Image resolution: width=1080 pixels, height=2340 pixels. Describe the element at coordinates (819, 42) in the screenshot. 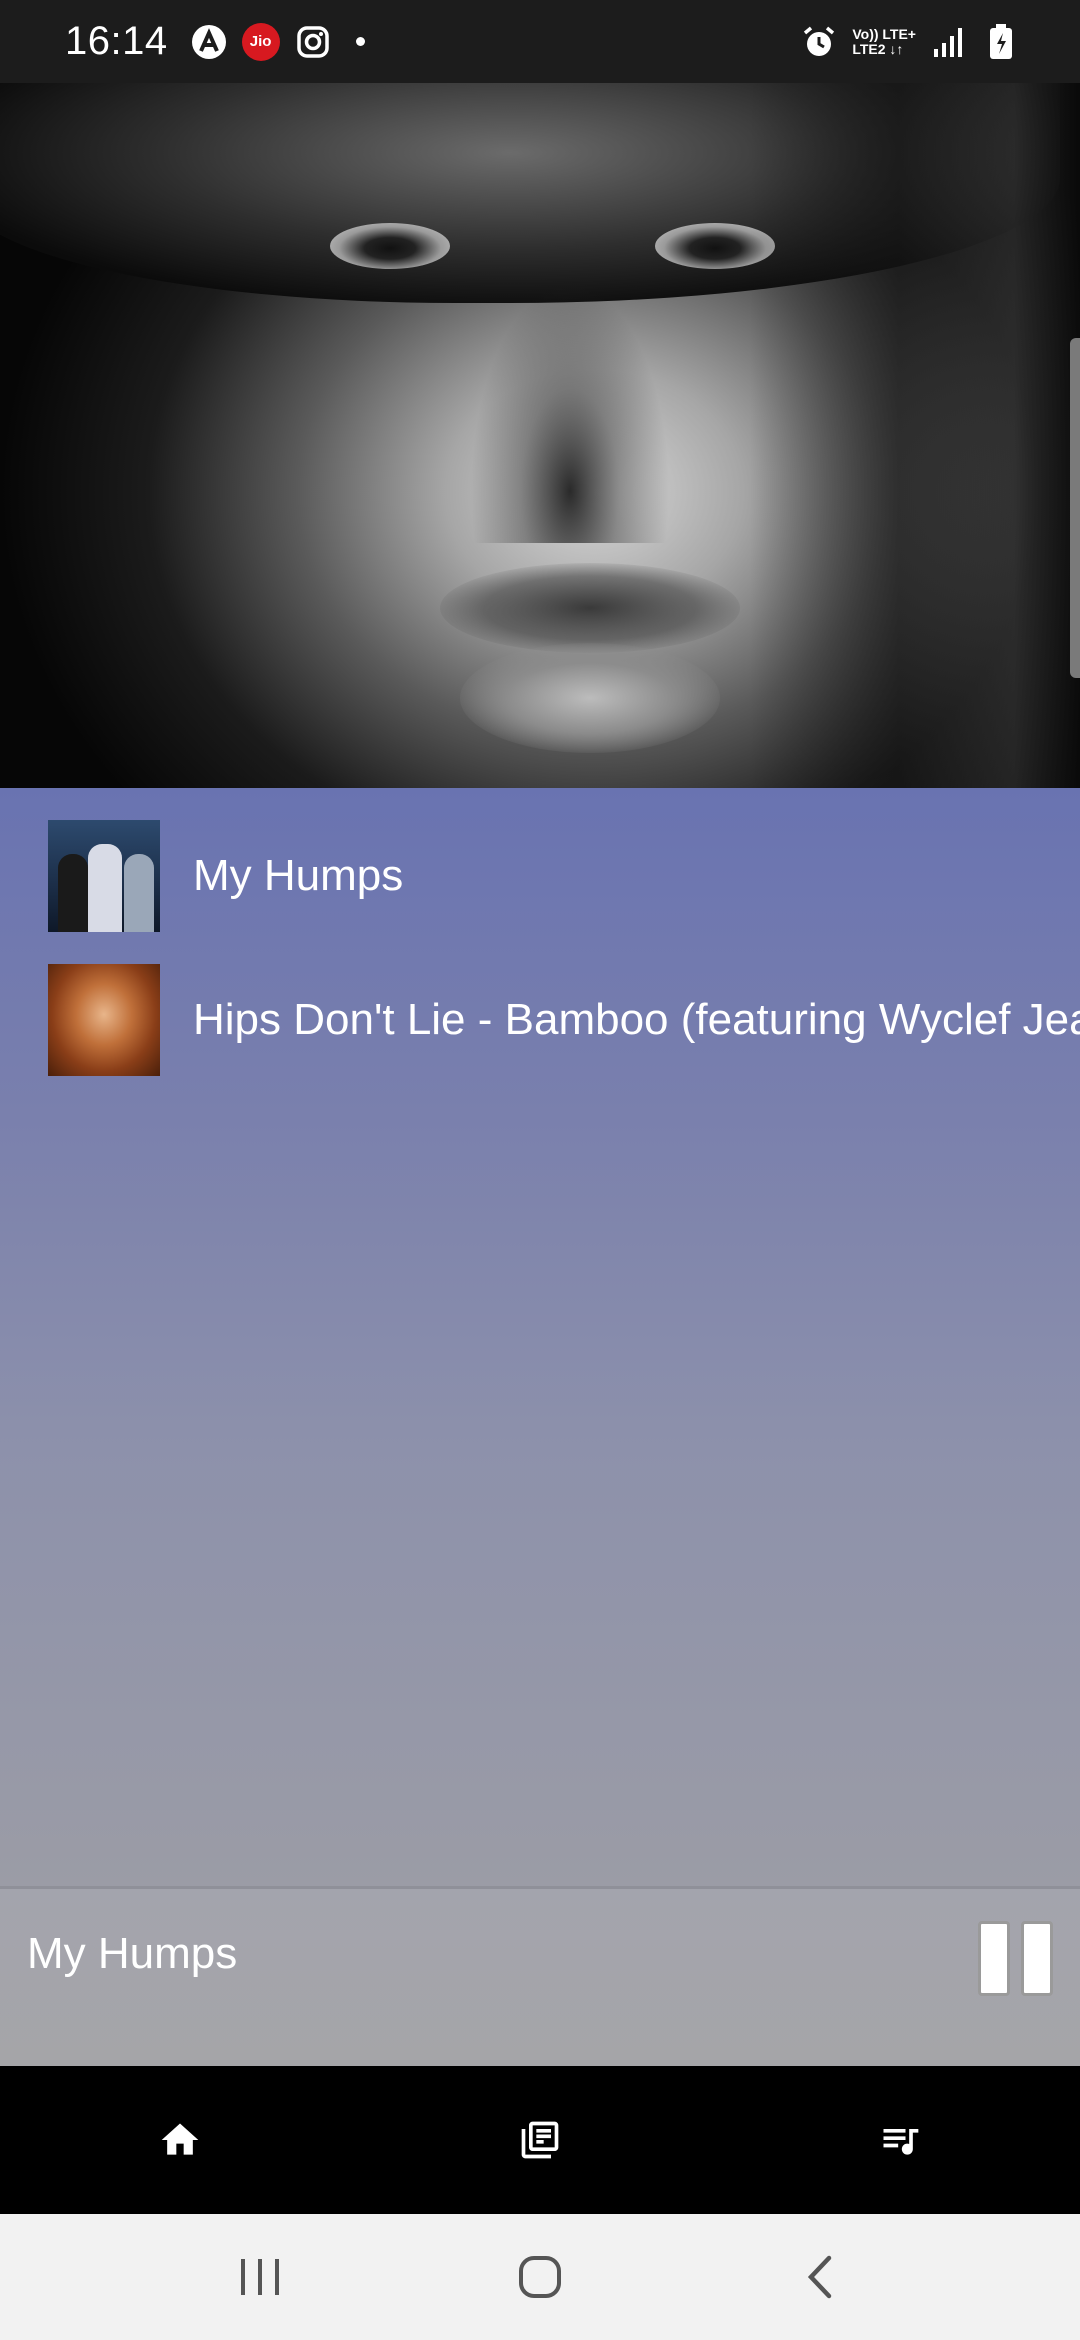

I see `alarm-icon` at that location.